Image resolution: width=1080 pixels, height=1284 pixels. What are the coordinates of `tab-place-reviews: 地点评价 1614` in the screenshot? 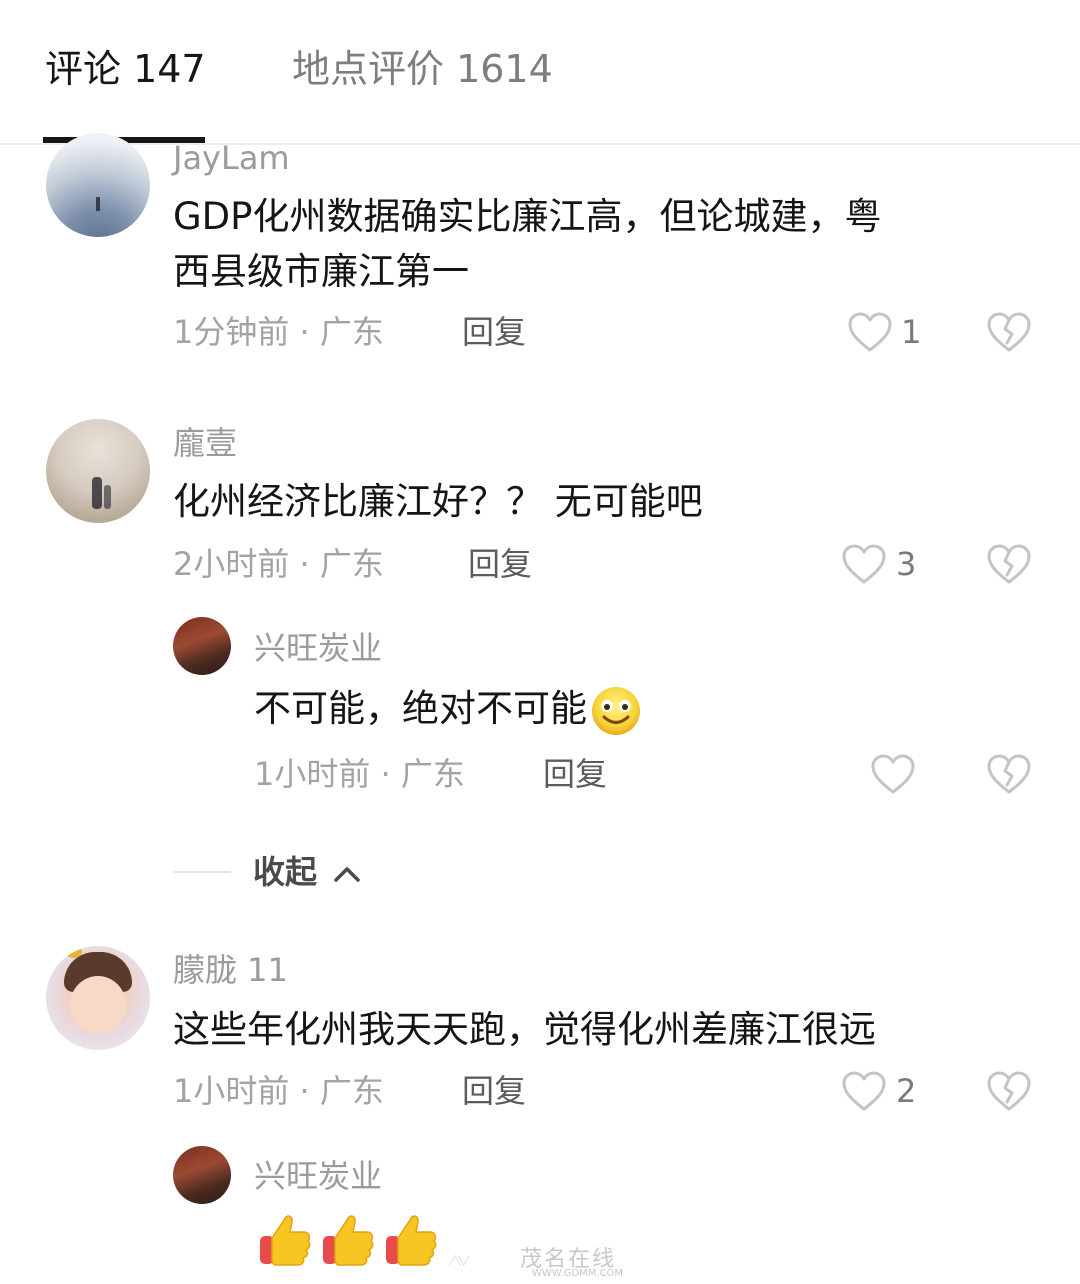 It's located at (422, 69).